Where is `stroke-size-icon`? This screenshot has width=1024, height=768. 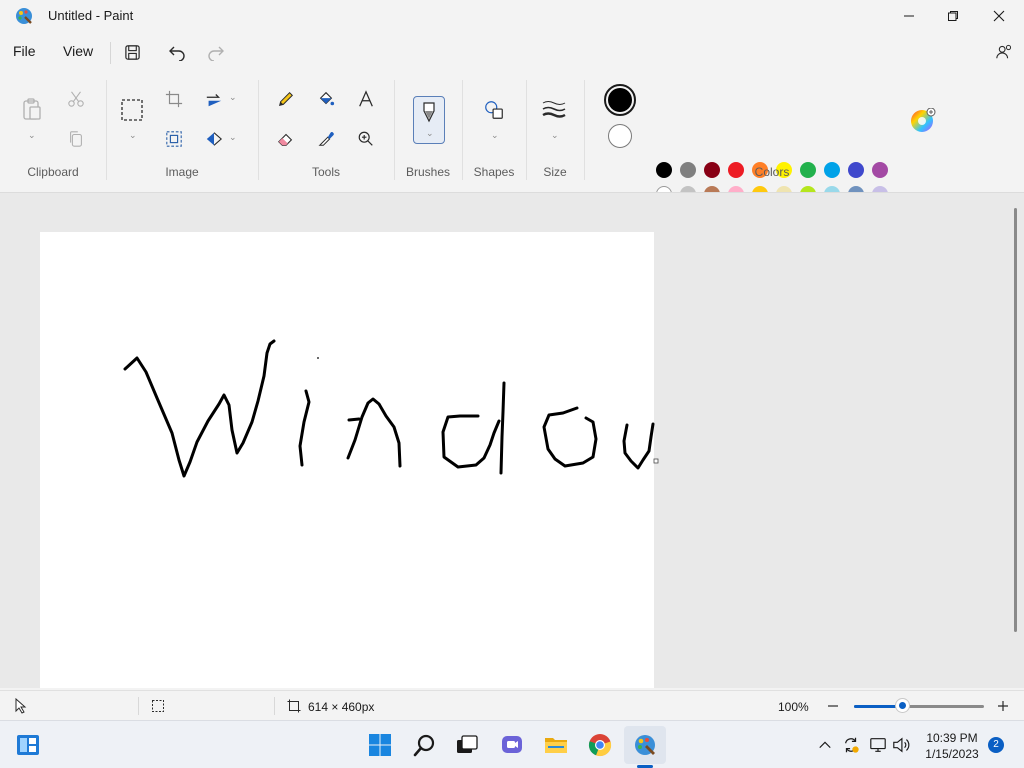
stroke-size-icon is located at coordinates (554, 109).